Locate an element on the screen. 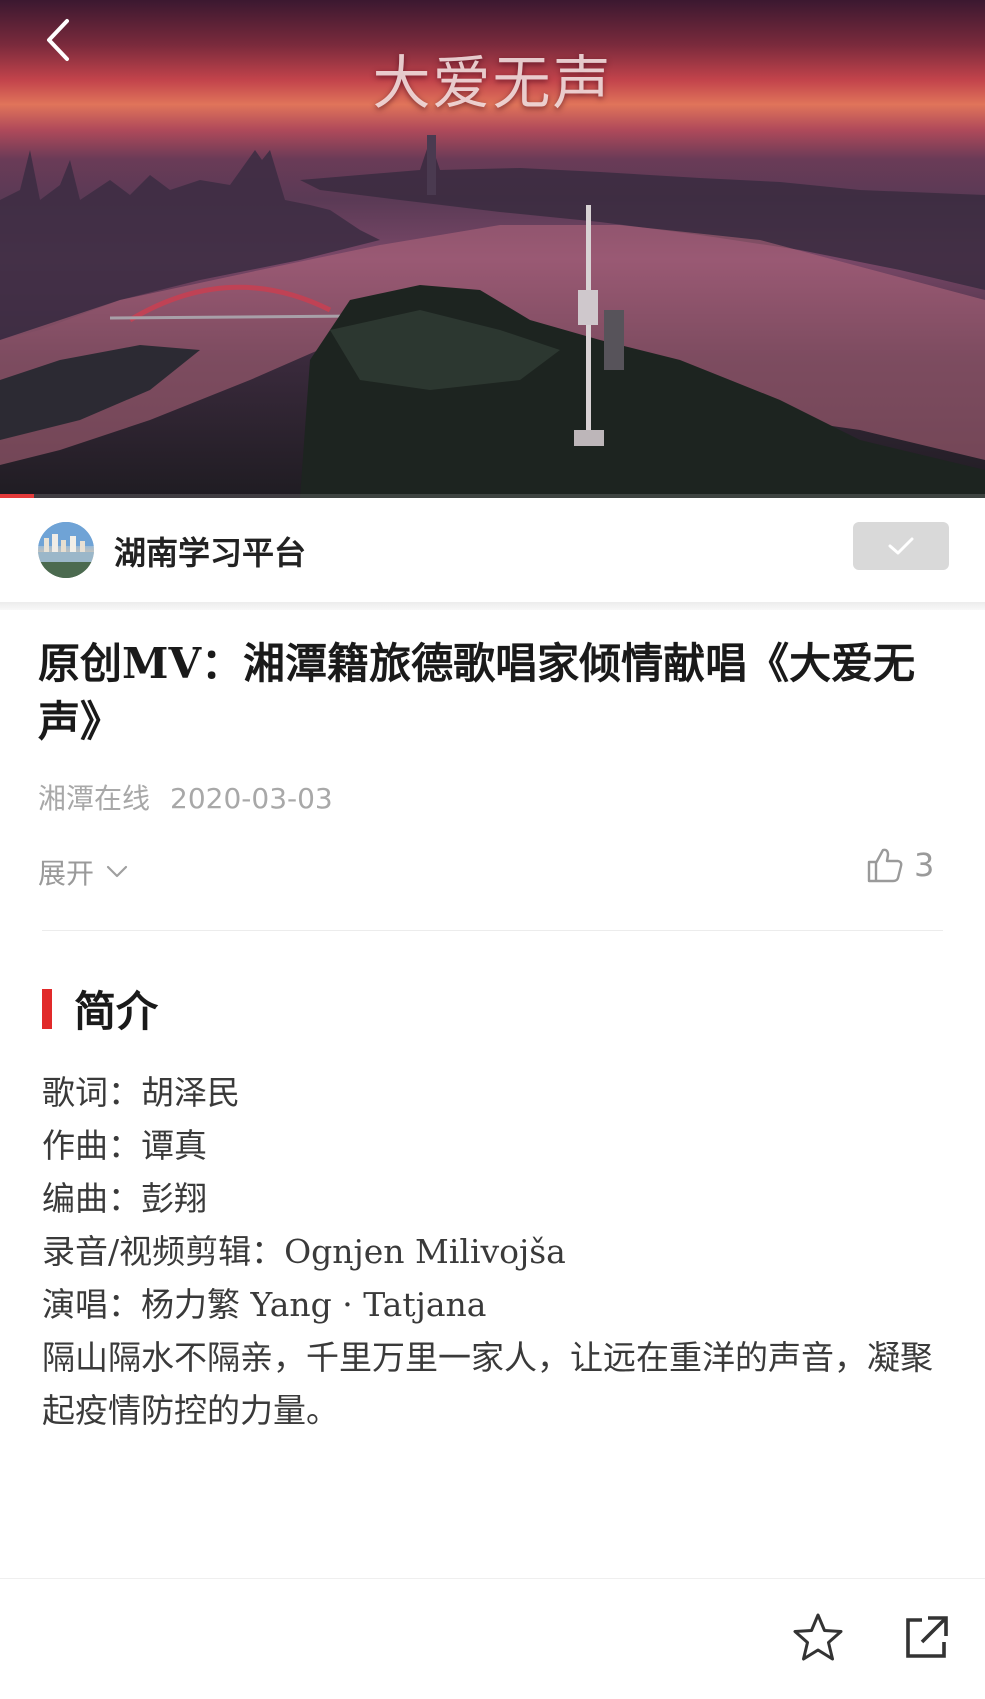  section-accent-bar is located at coordinates (47, 1008).